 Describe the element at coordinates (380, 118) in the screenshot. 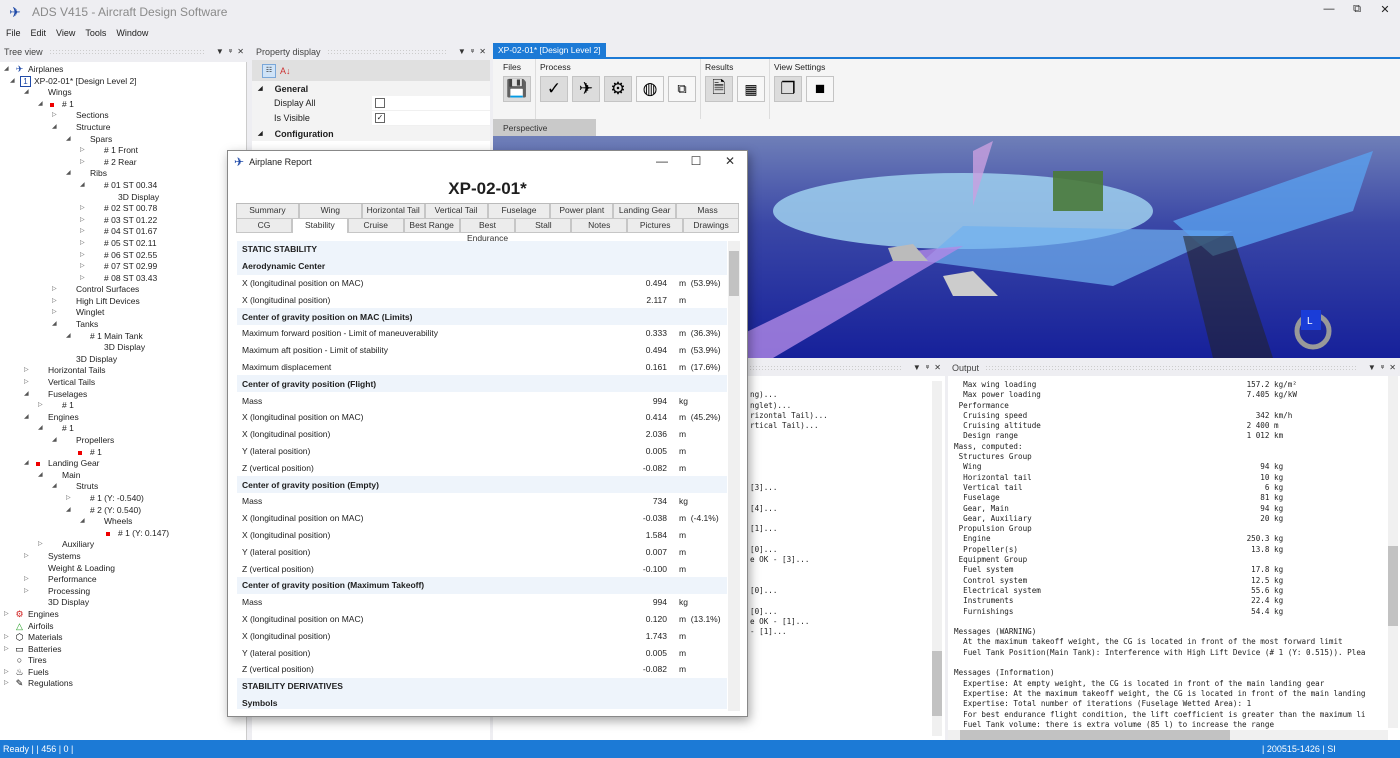

I see `is-visible-checkbox: ✓` at that location.